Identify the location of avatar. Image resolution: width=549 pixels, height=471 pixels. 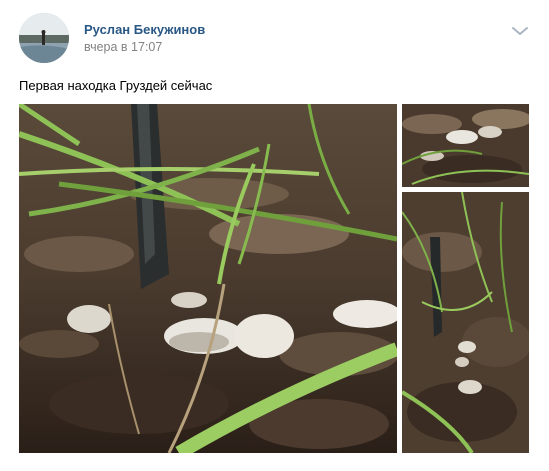
(44, 38).